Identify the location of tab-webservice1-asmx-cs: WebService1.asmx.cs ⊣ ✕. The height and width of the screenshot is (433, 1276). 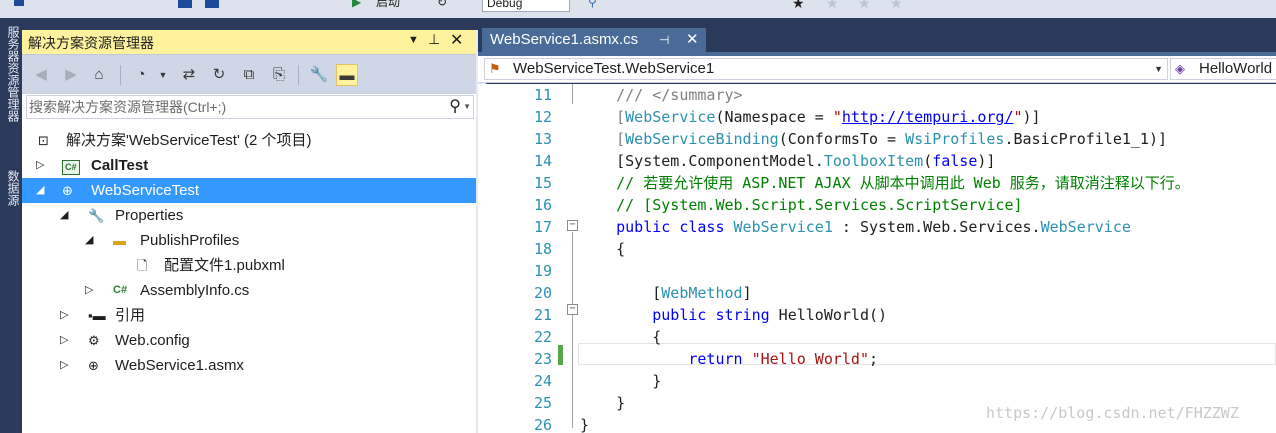
(594, 40).